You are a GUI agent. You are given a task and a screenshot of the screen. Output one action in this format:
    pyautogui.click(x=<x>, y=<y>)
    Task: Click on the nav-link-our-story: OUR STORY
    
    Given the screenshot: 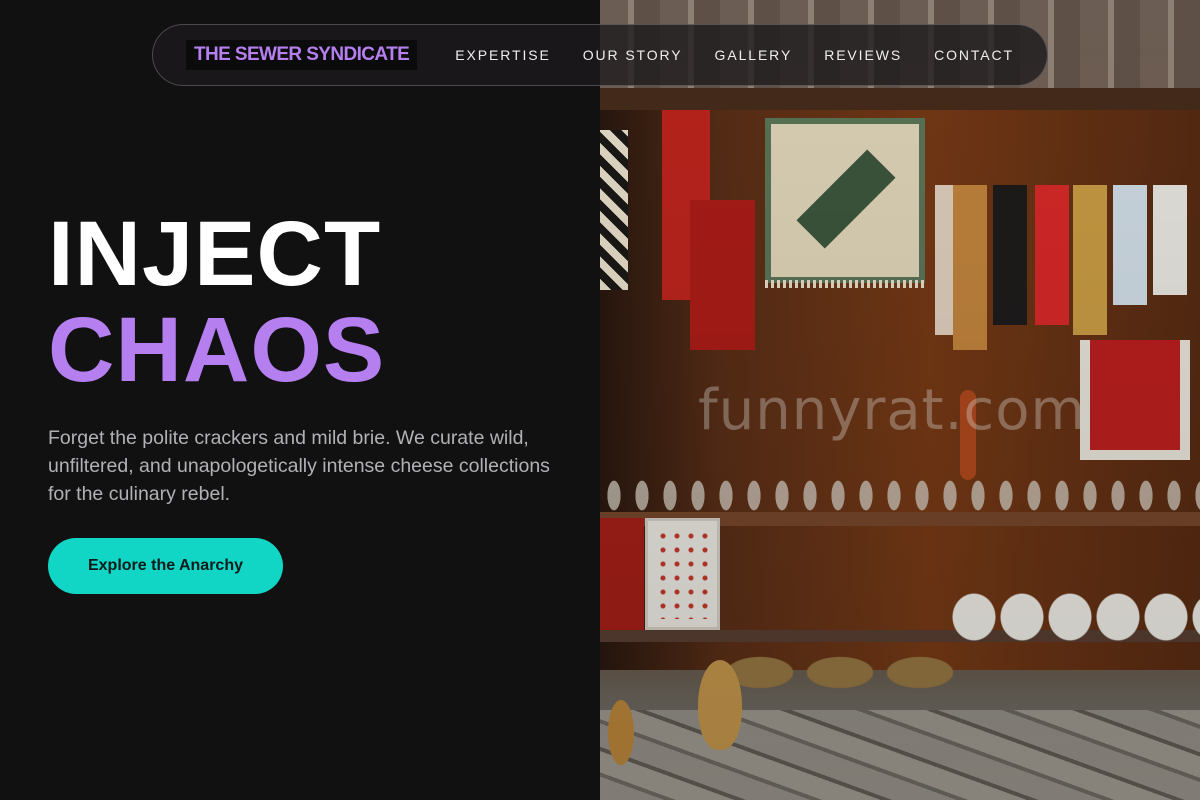 What is the action you would take?
    pyautogui.click(x=633, y=55)
    